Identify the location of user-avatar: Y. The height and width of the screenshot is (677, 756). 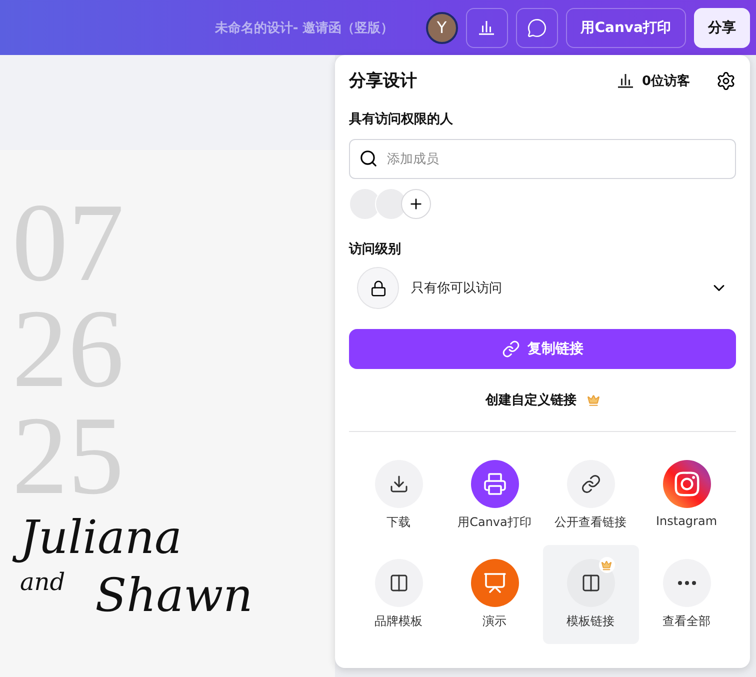
(442, 28).